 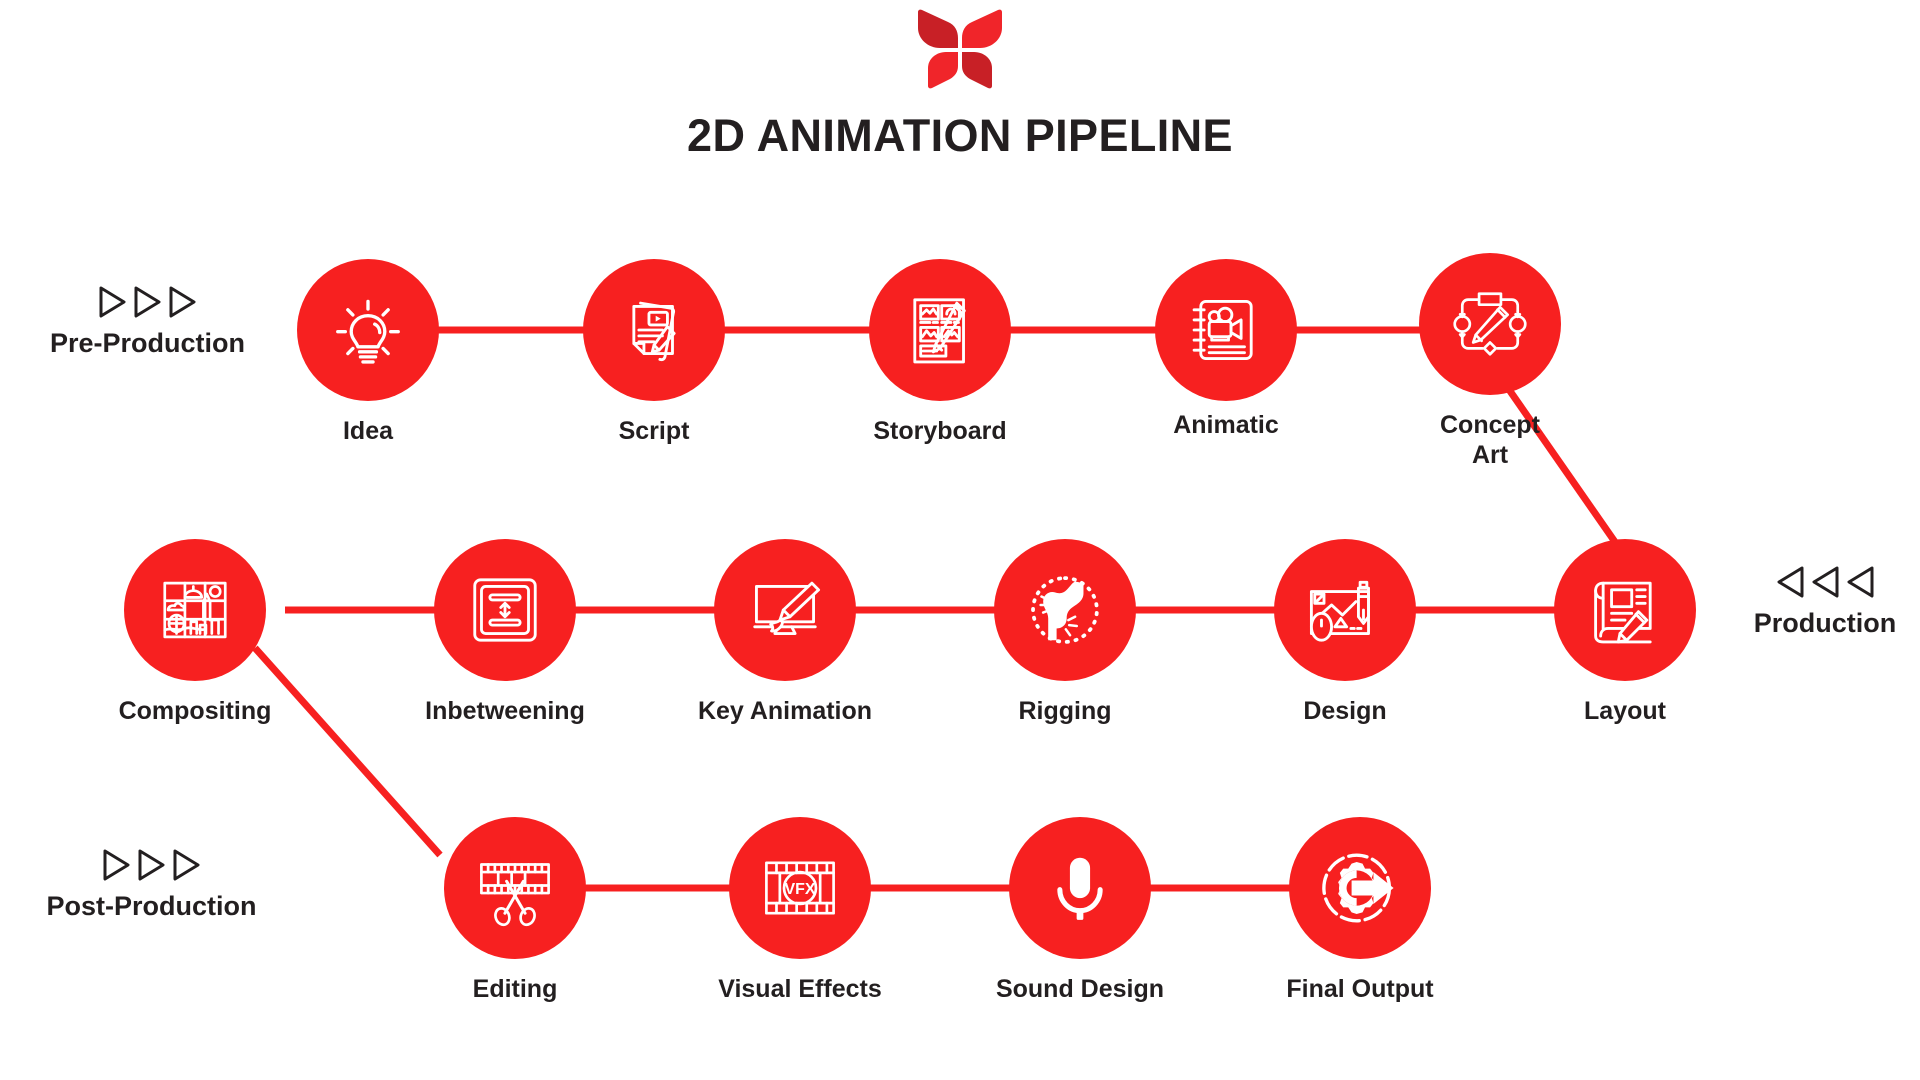 I want to click on node-design-bubble, so click(x=1345, y=610).